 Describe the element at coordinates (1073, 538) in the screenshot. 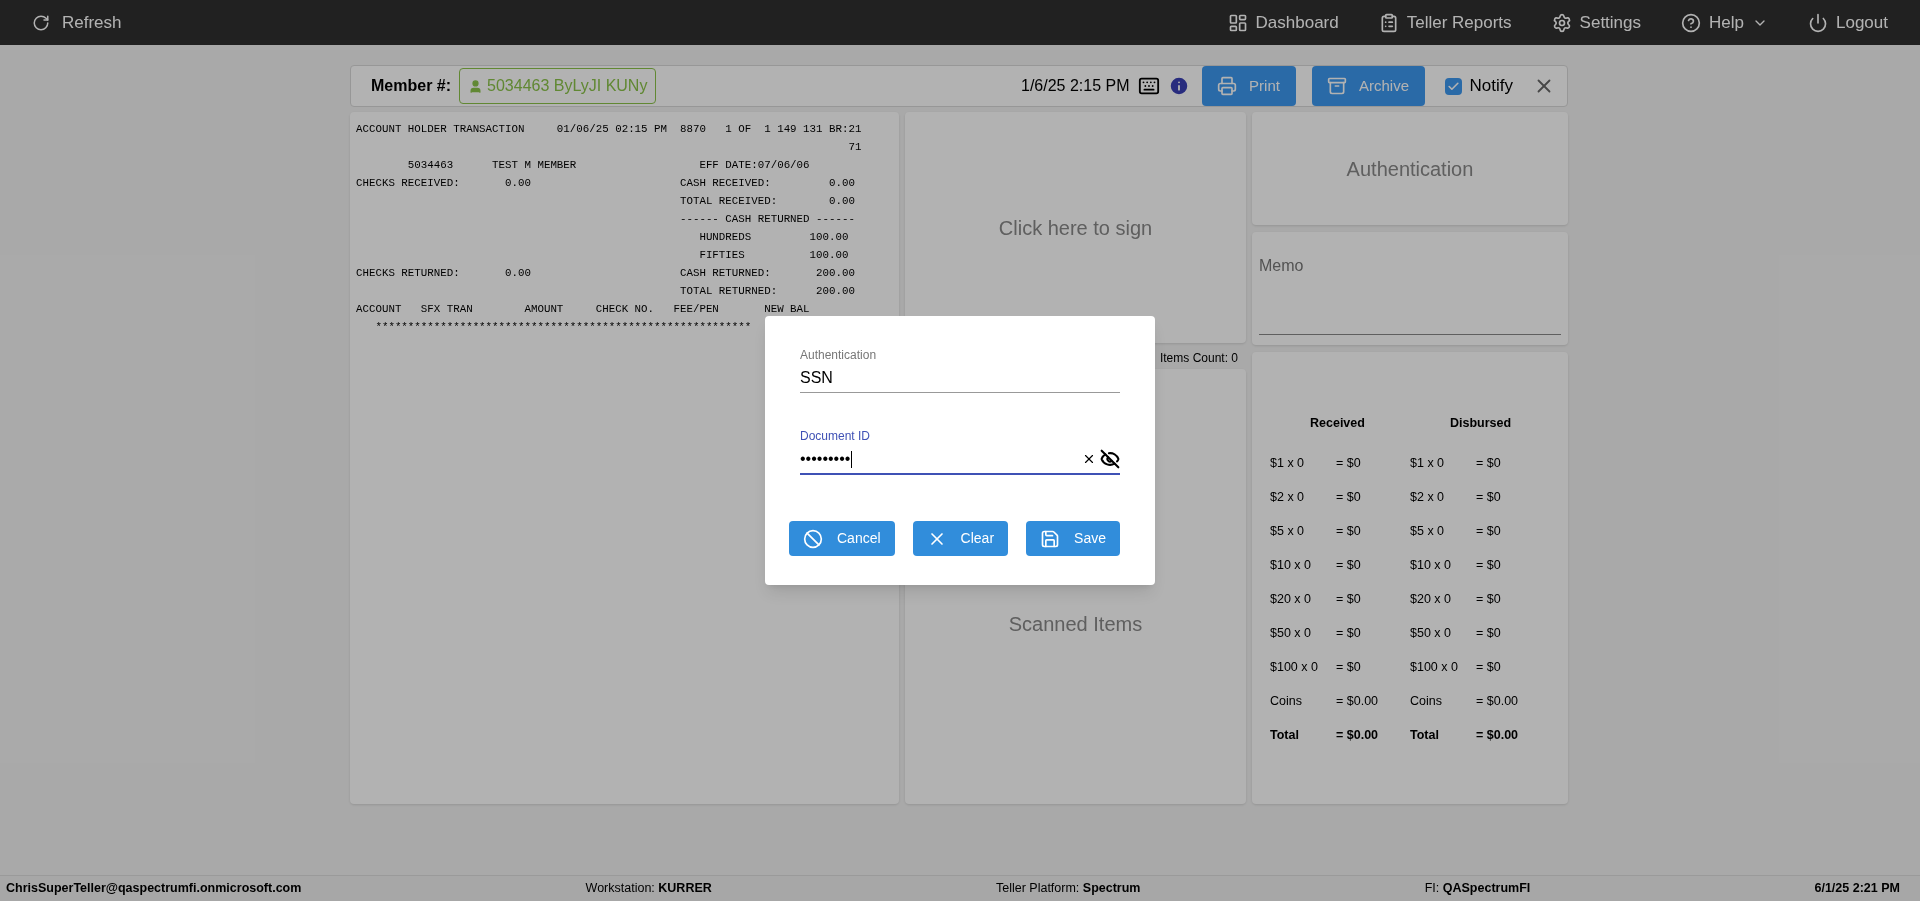

I see `dialog-button: Save` at that location.